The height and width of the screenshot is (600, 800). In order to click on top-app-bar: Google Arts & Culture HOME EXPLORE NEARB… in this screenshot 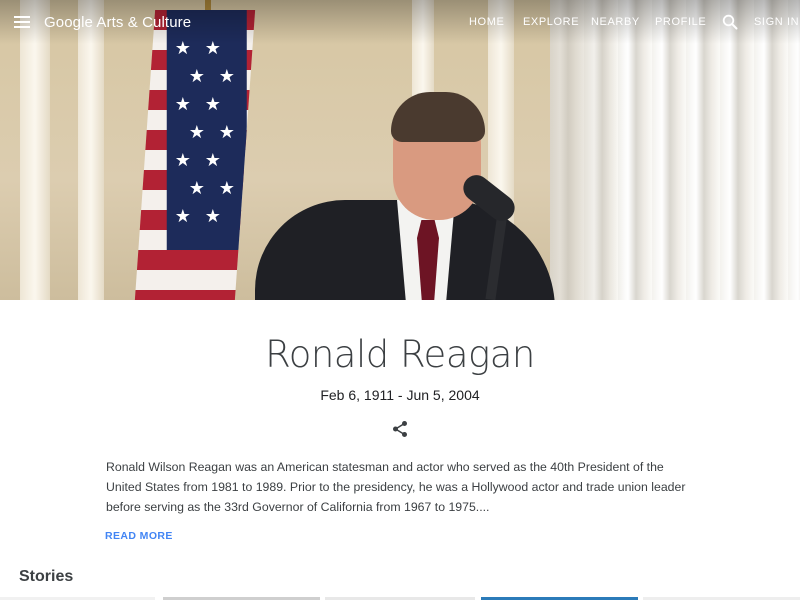, I will do `click(400, 22)`.